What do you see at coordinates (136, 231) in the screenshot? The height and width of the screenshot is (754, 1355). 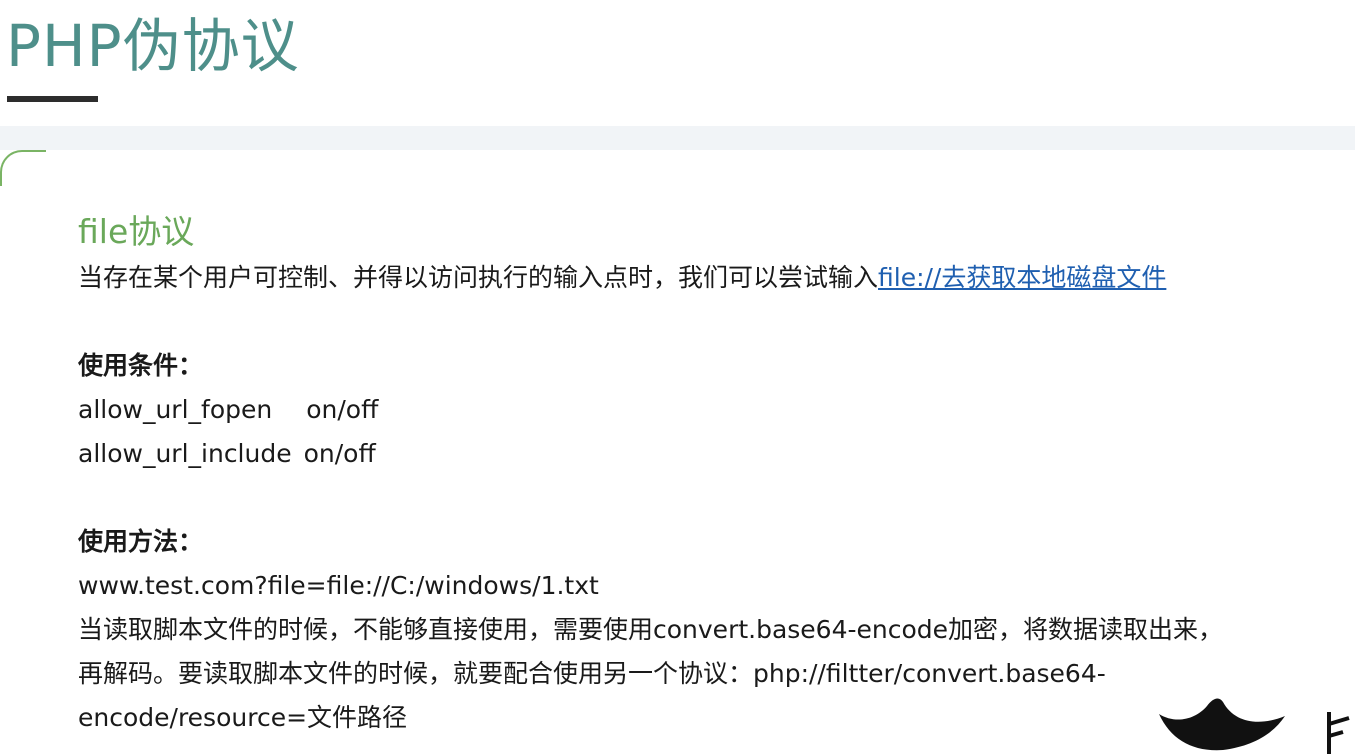 I see `section-heading: file协议` at bounding box center [136, 231].